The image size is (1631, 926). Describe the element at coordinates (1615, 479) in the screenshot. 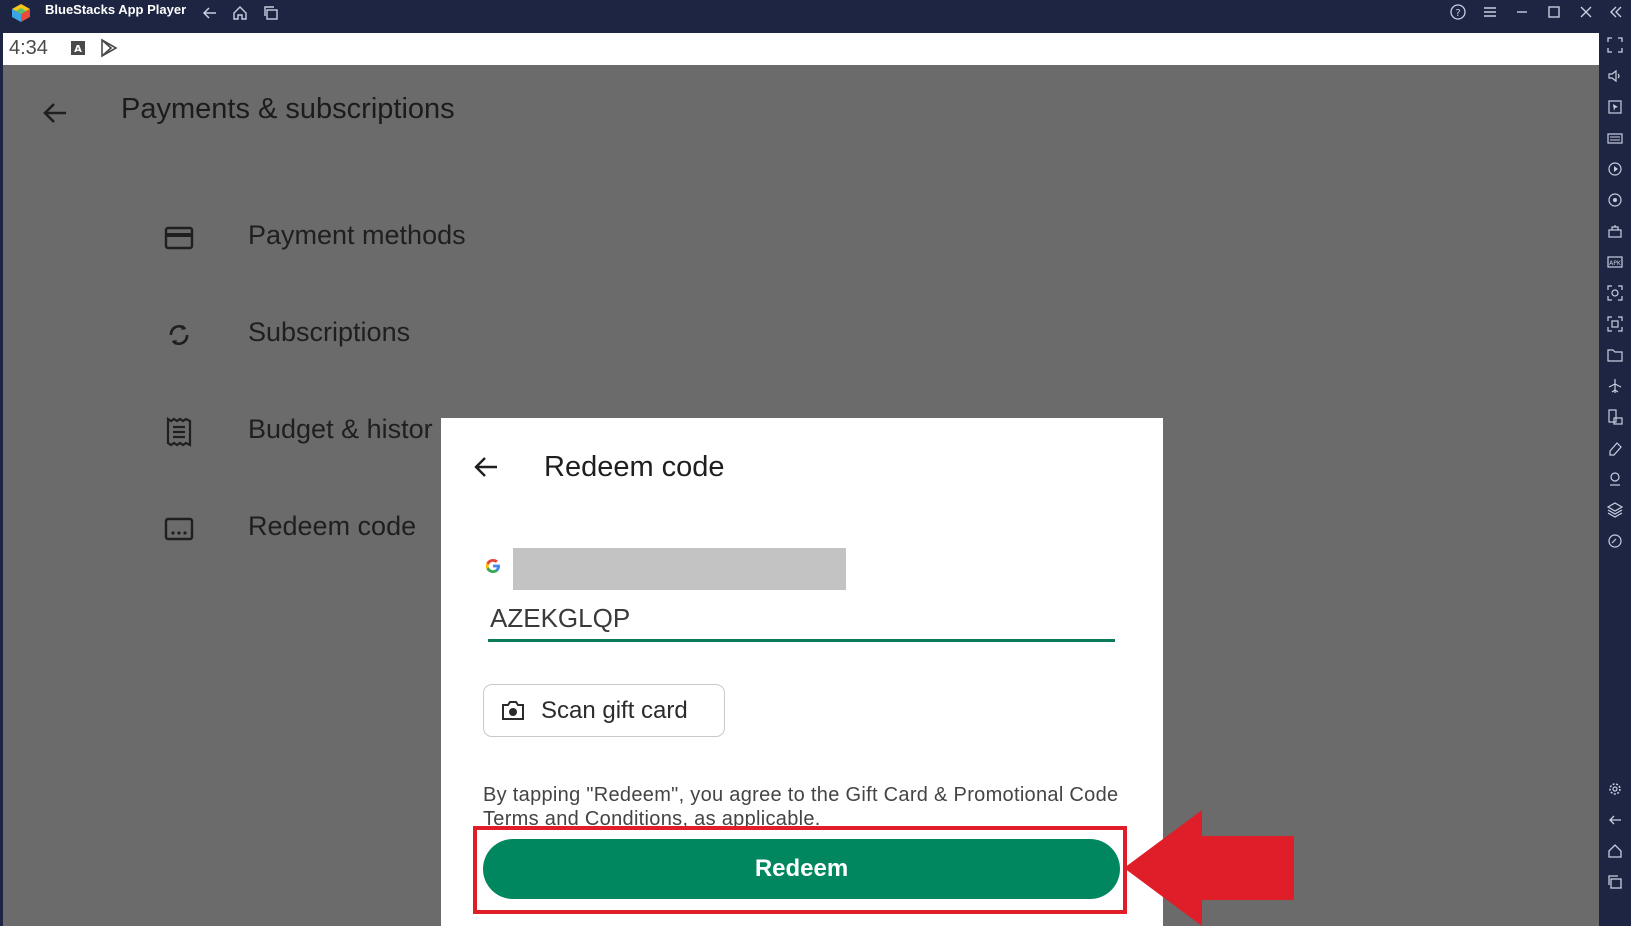

I see `location-icon` at that location.